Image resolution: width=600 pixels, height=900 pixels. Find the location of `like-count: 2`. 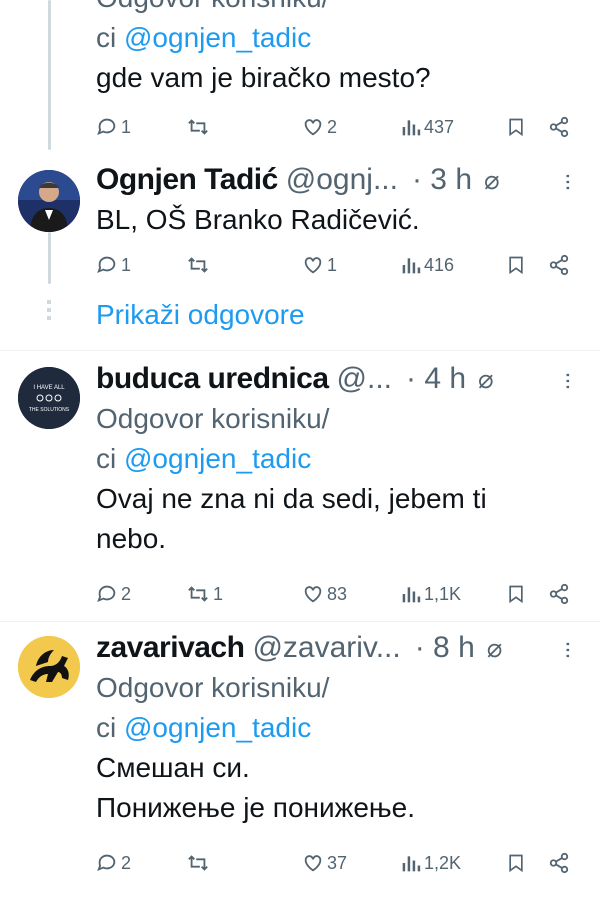

like-count: 2 is located at coordinates (332, 126).